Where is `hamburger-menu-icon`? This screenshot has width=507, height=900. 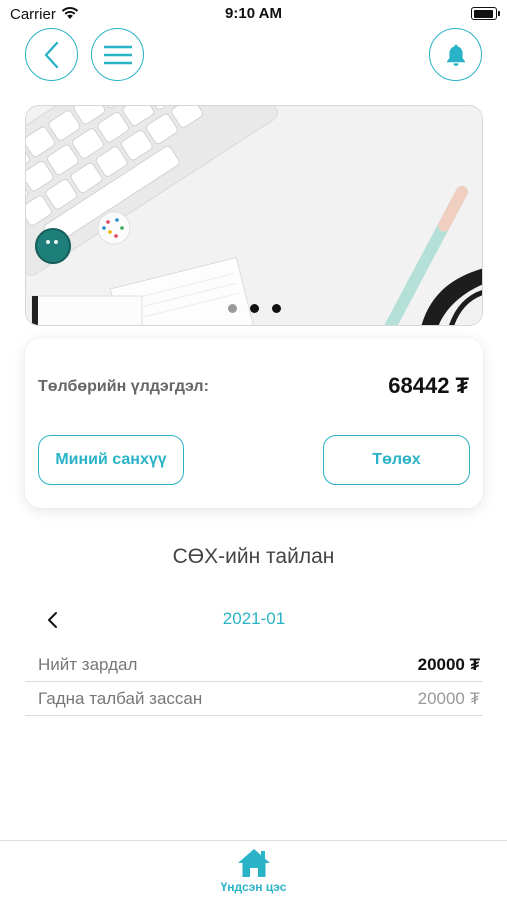 hamburger-menu-icon is located at coordinates (117, 54).